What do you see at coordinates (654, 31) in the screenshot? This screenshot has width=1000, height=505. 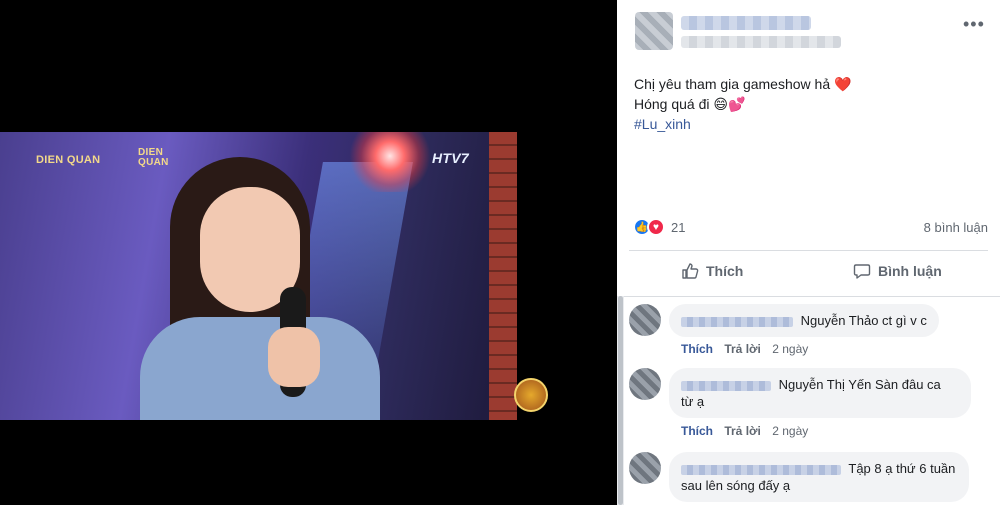 I see `author-avatar` at bounding box center [654, 31].